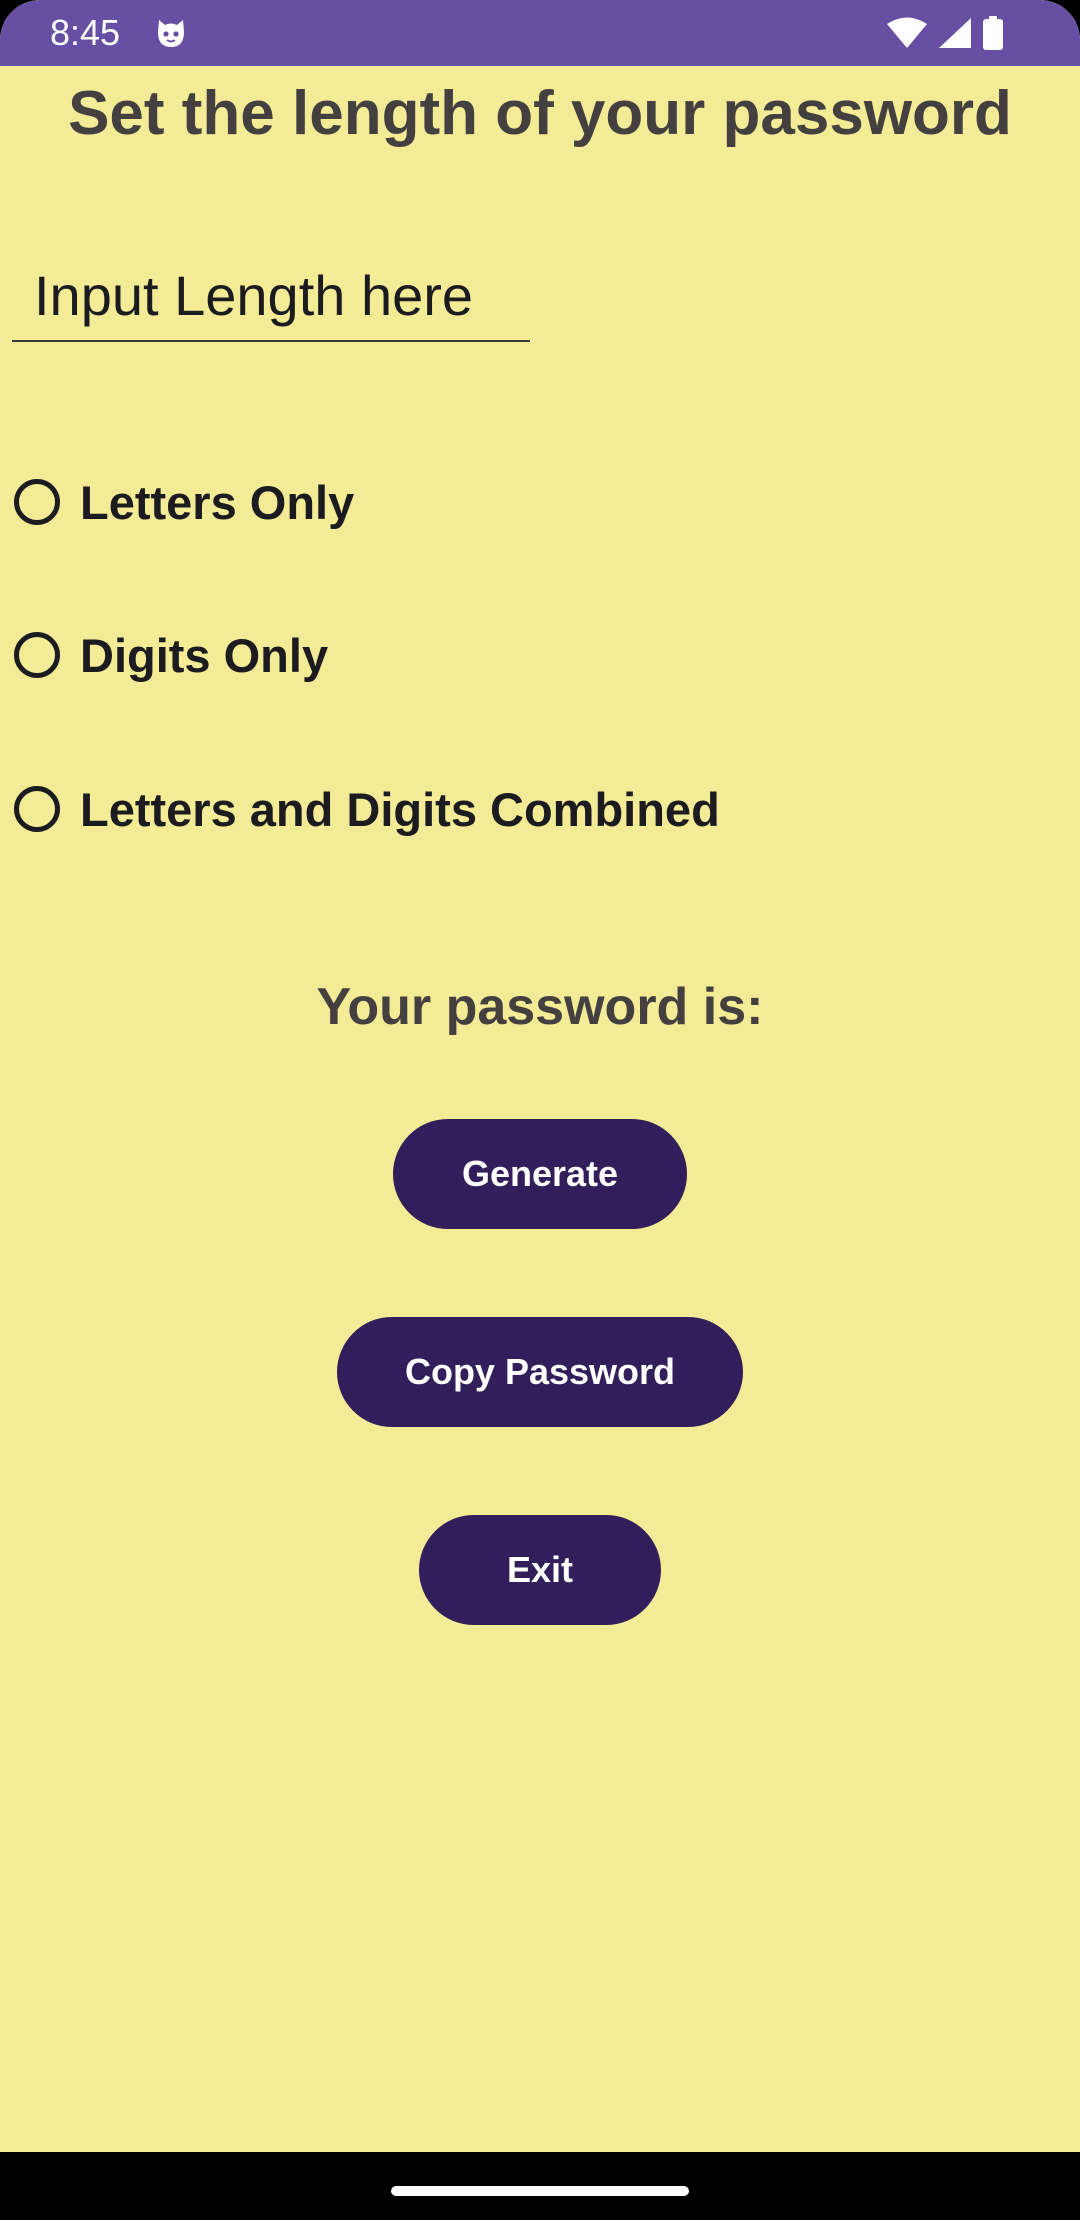 This screenshot has width=1080, height=2220. Describe the element at coordinates (993, 33) in the screenshot. I see `battery-icon` at that location.